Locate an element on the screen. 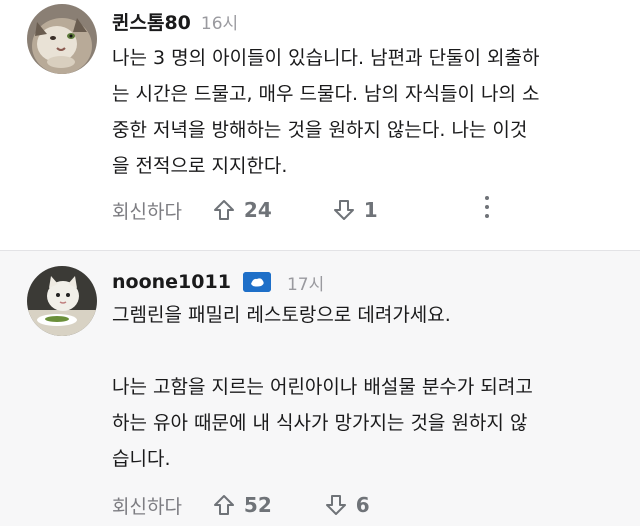 The width and height of the screenshot is (640, 526). downvote-count: 6 is located at coordinates (362, 505).